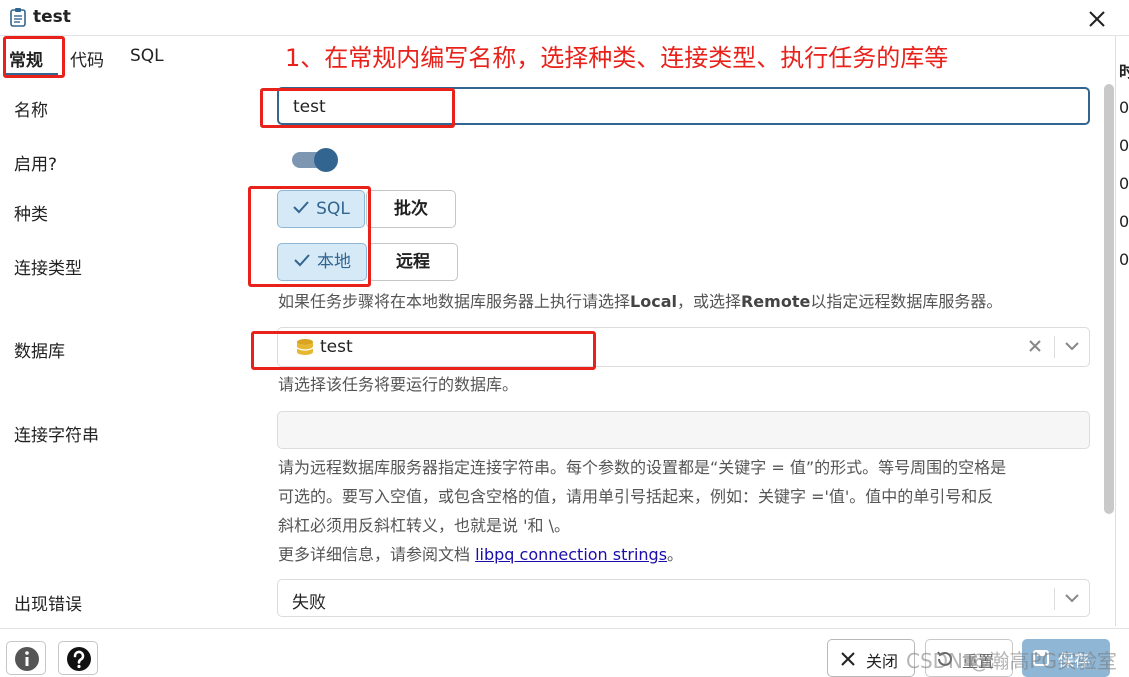 This screenshot has height=677, width=1129. I want to click on info-button, so click(26, 658).